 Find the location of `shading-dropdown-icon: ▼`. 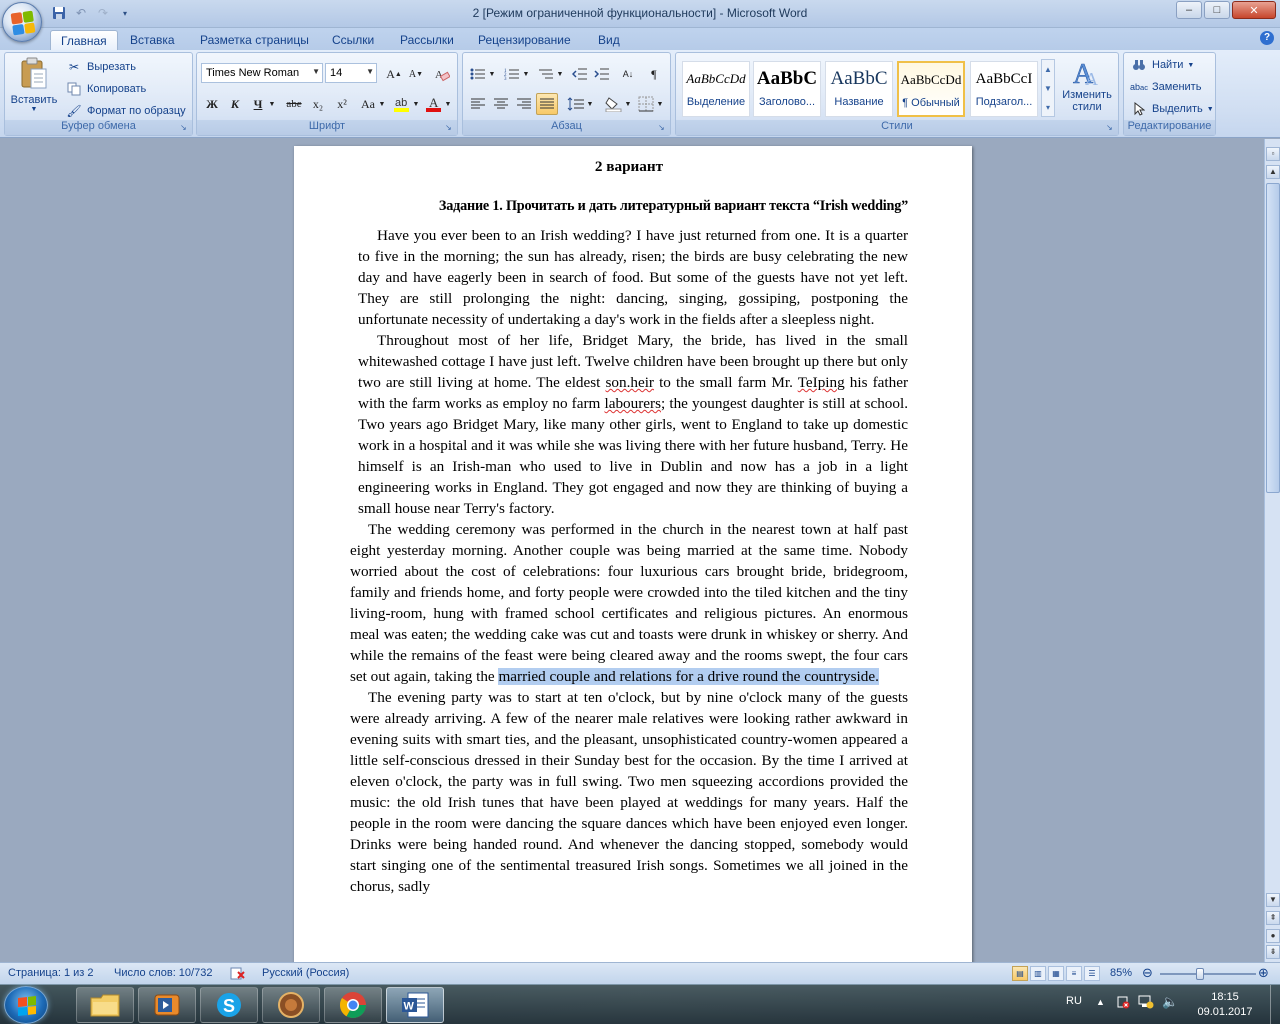

shading-dropdown-icon: ▼ is located at coordinates (628, 104).